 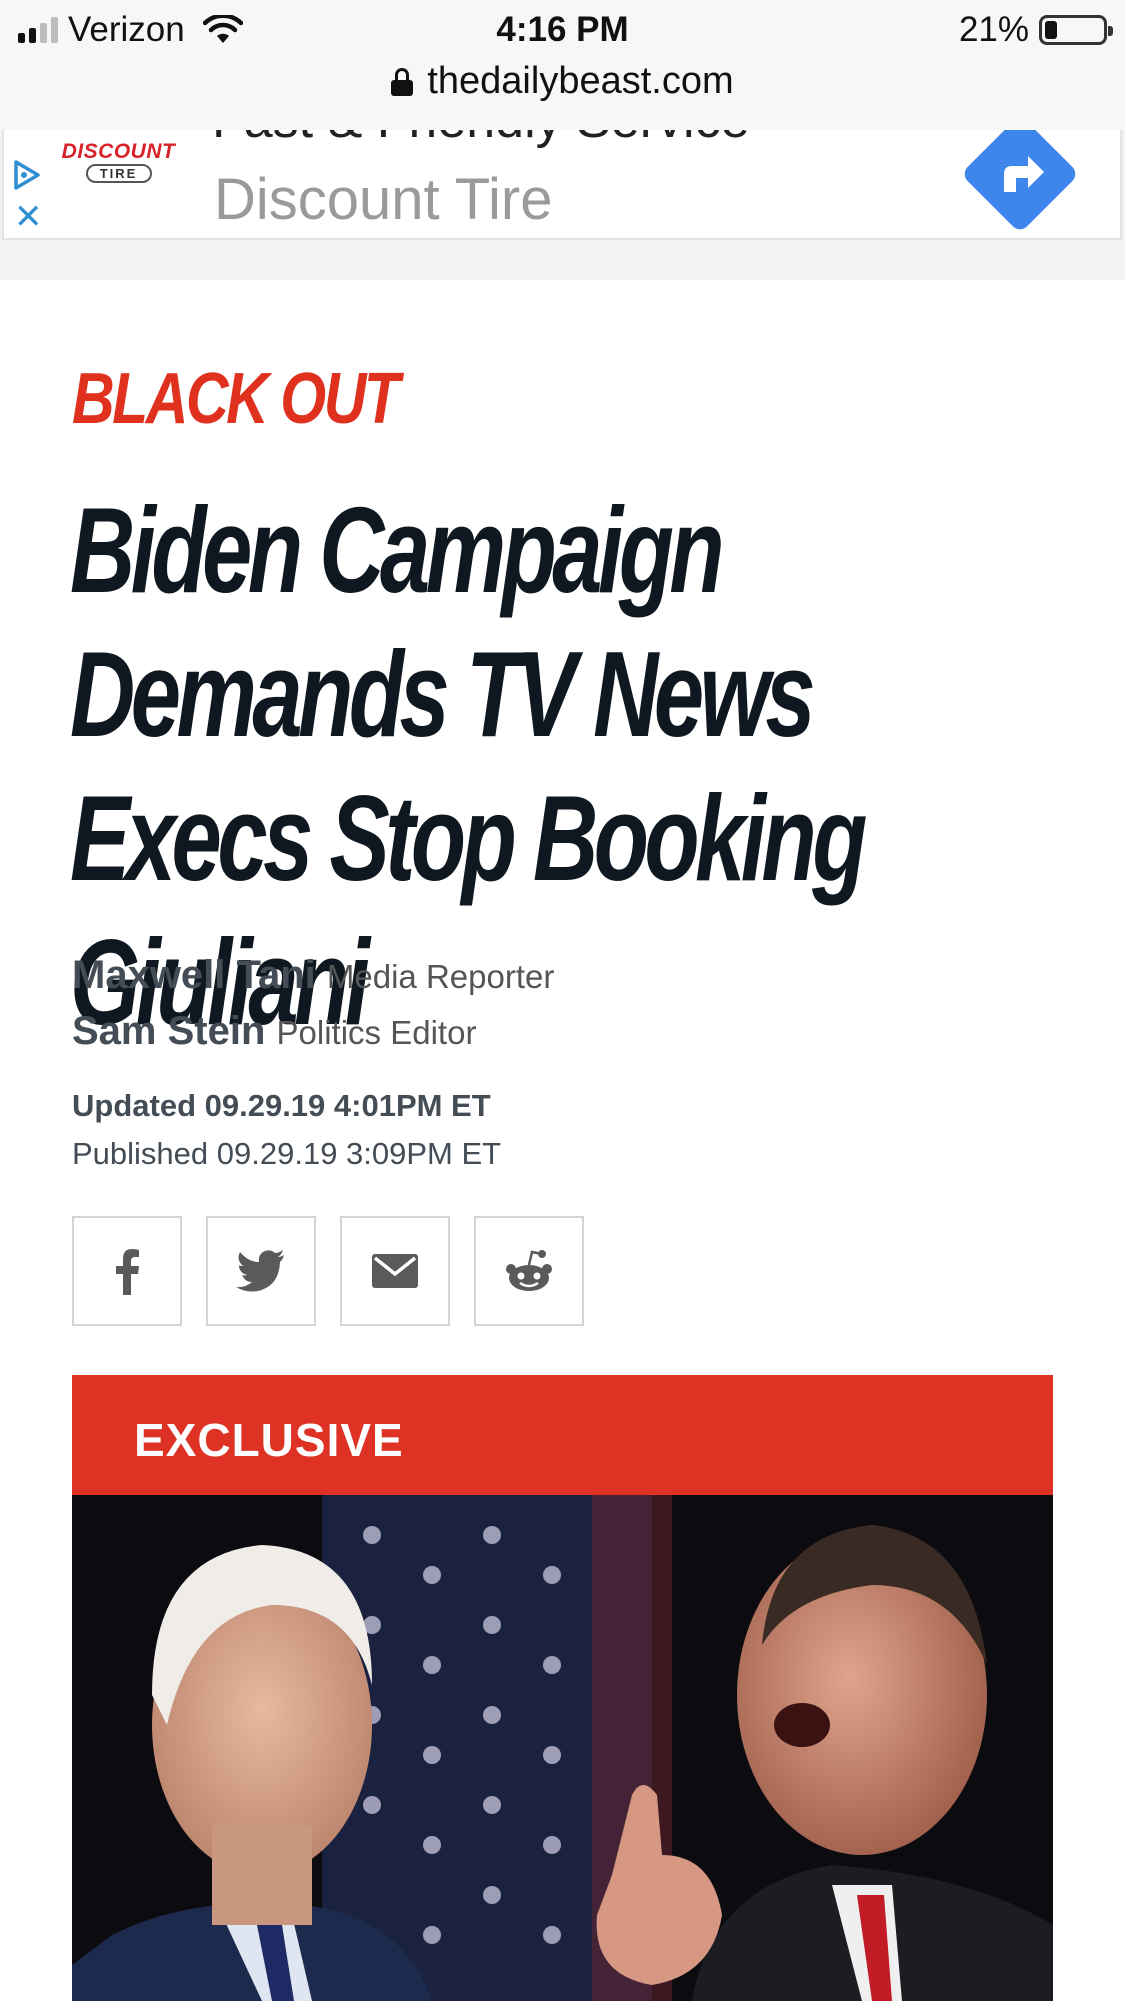 I want to click on updated-timestamp: Updated 09.29.19 4:01PM ET, so click(x=281, y=1105).